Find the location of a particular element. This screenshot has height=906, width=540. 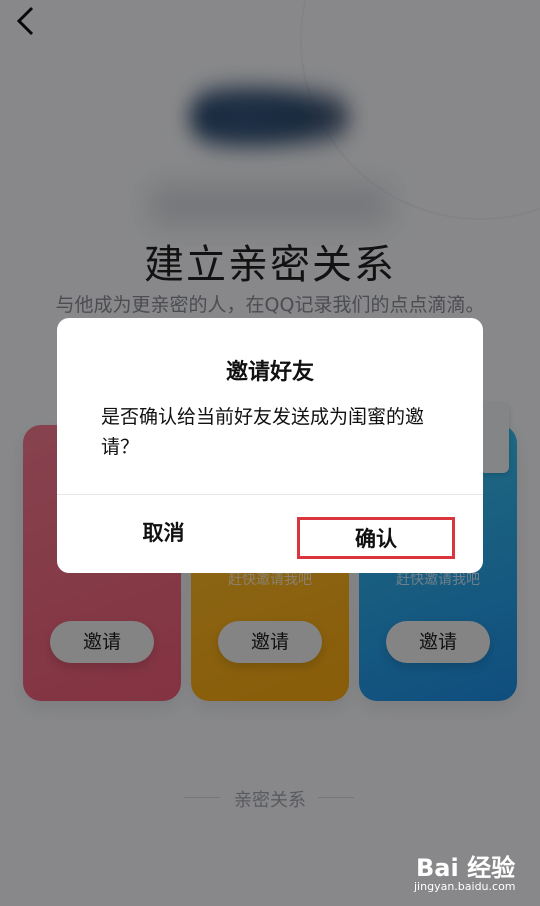

confirm-button: 确认 is located at coordinates (376, 538).